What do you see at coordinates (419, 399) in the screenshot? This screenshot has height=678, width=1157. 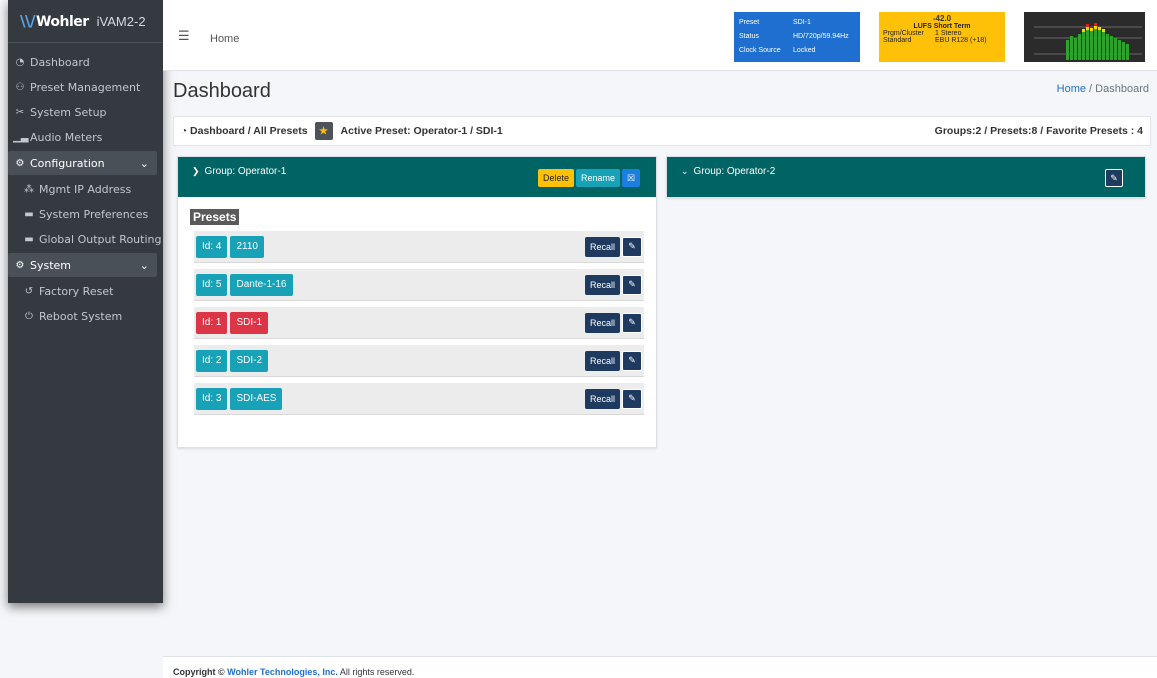 I see `preset-row: Id: 3 SDI-AES Recall ✎` at bounding box center [419, 399].